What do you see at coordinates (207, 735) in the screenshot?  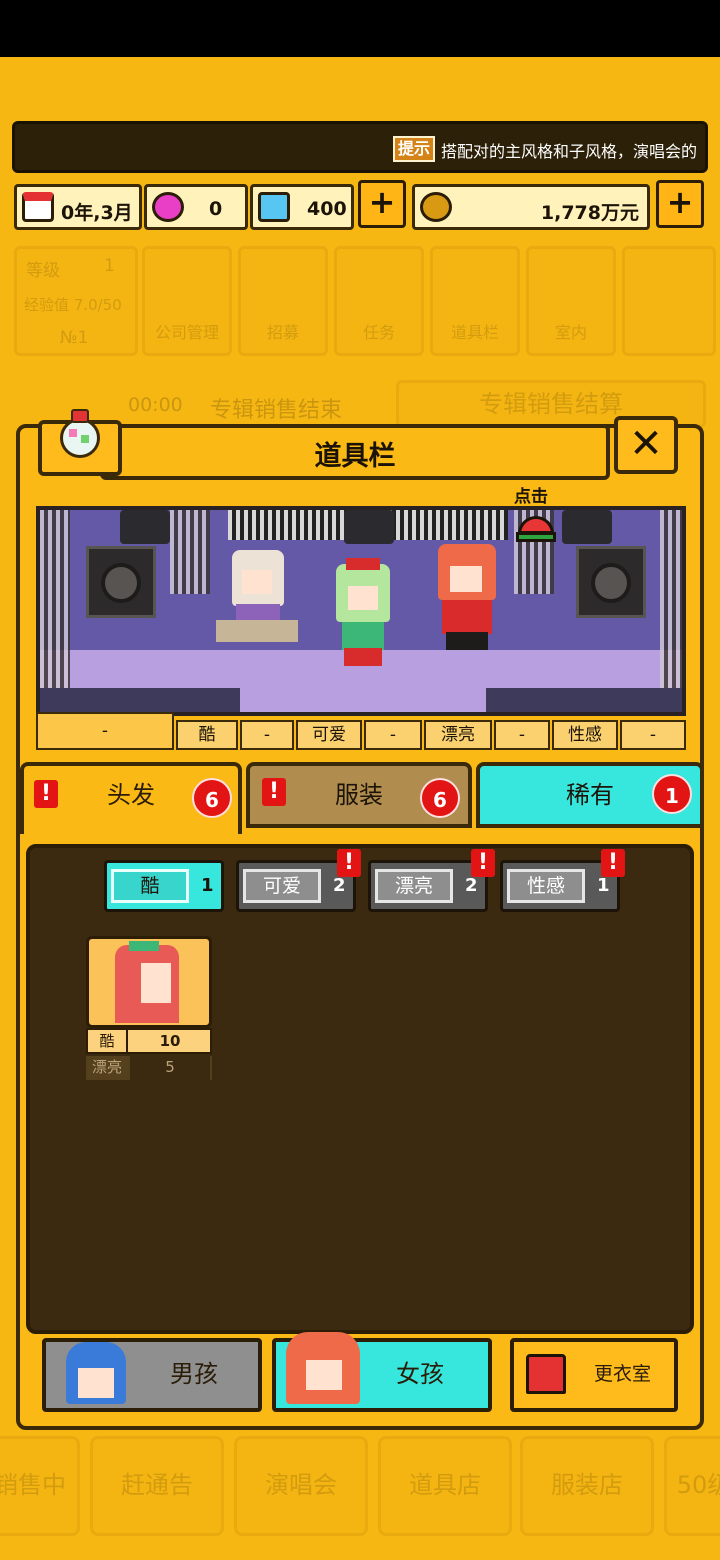 I see `style-stat-cool: 酷` at bounding box center [207, 735].